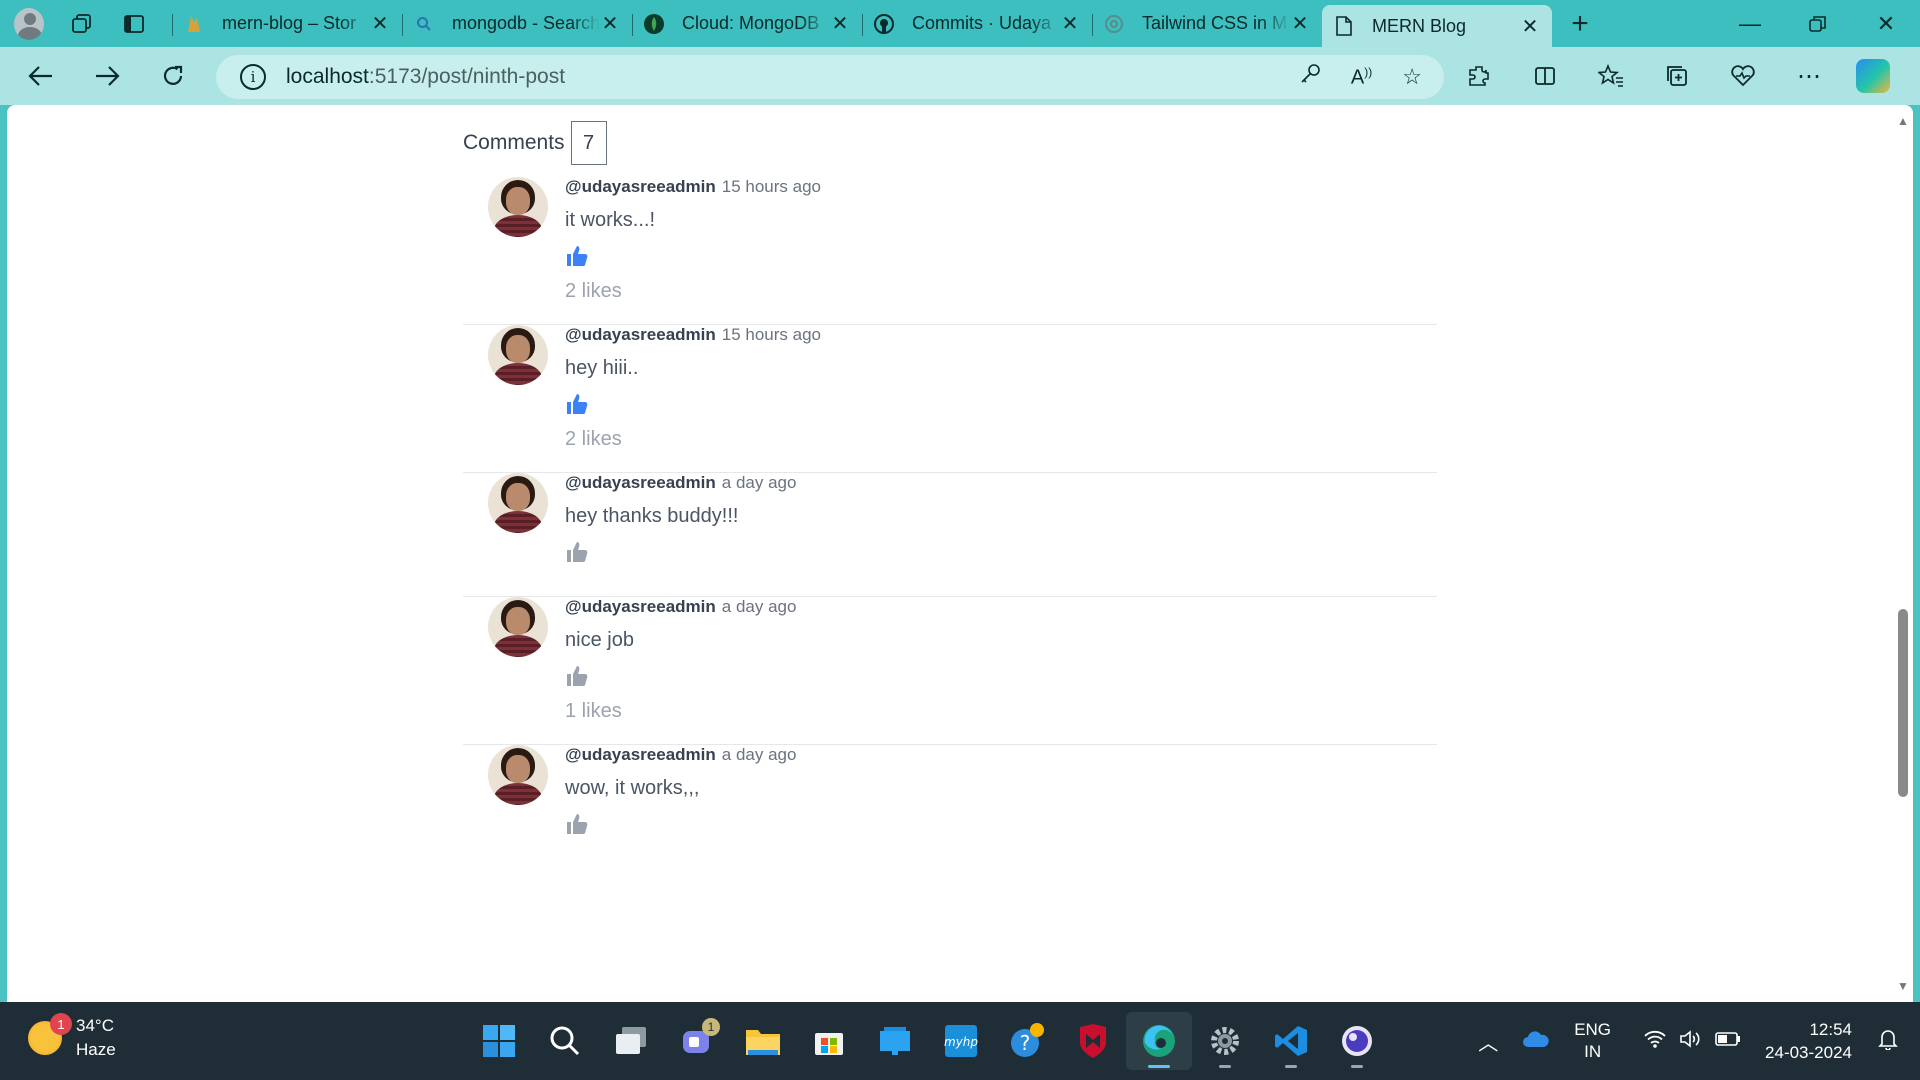  Describe the element at coordinates (763, 1041) in the screenshot. I see `file-explorer-icon` at that location.